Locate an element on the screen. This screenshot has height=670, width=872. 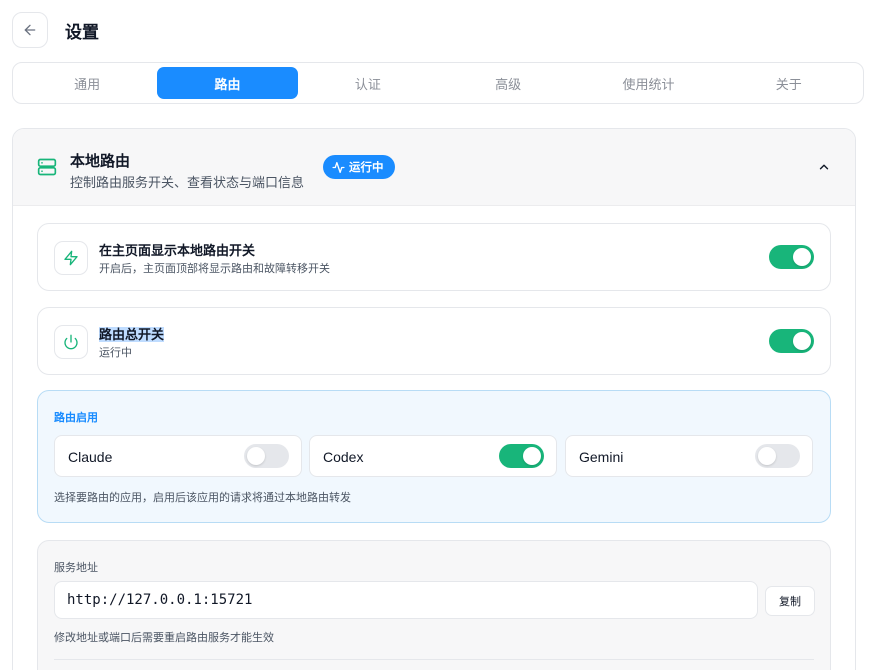
master-switch-title: 路由总开关 is located at coordinates (132, 333).